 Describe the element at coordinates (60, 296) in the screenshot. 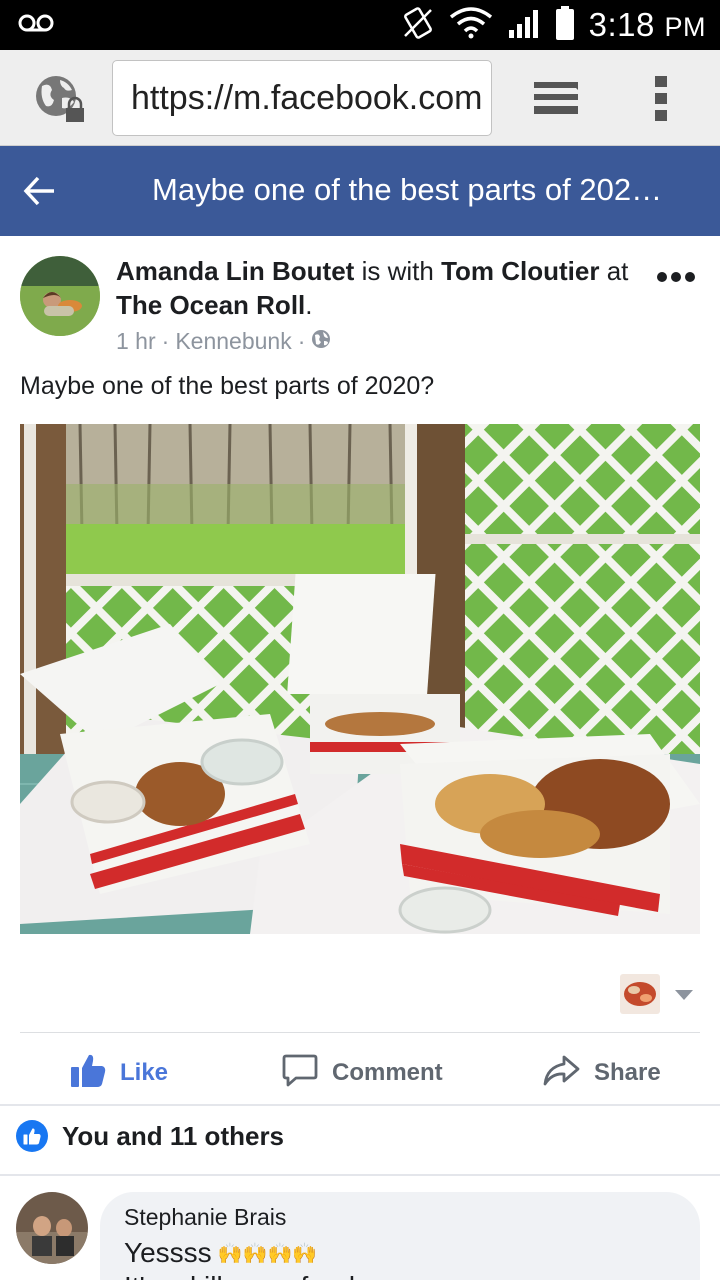

I see `author-avatar` at that location.